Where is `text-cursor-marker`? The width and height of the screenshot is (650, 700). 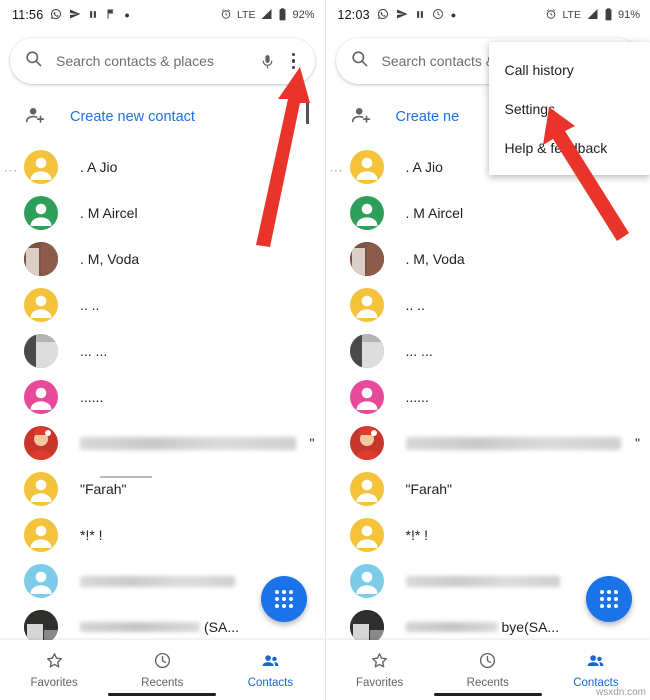 text-cursor-marker is located at coordinates (307, 112).